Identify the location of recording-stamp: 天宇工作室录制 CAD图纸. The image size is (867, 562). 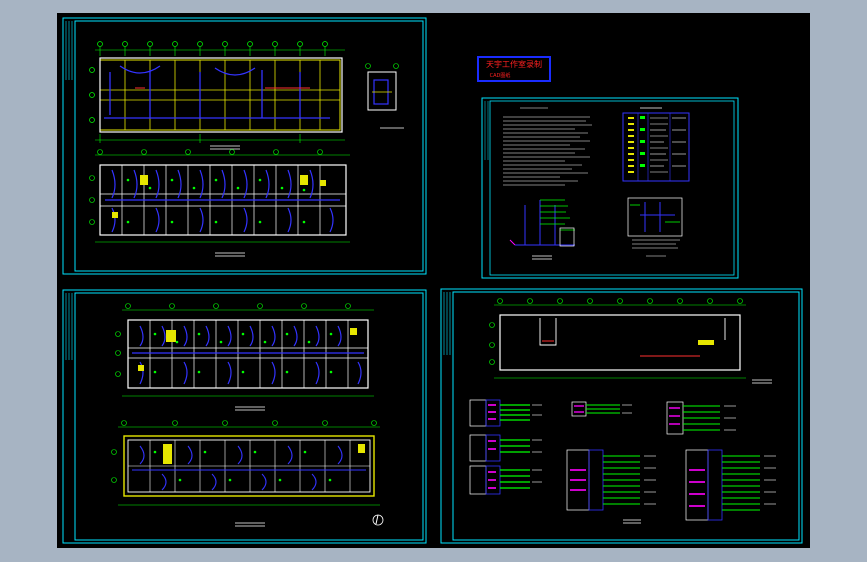
(514, 69).